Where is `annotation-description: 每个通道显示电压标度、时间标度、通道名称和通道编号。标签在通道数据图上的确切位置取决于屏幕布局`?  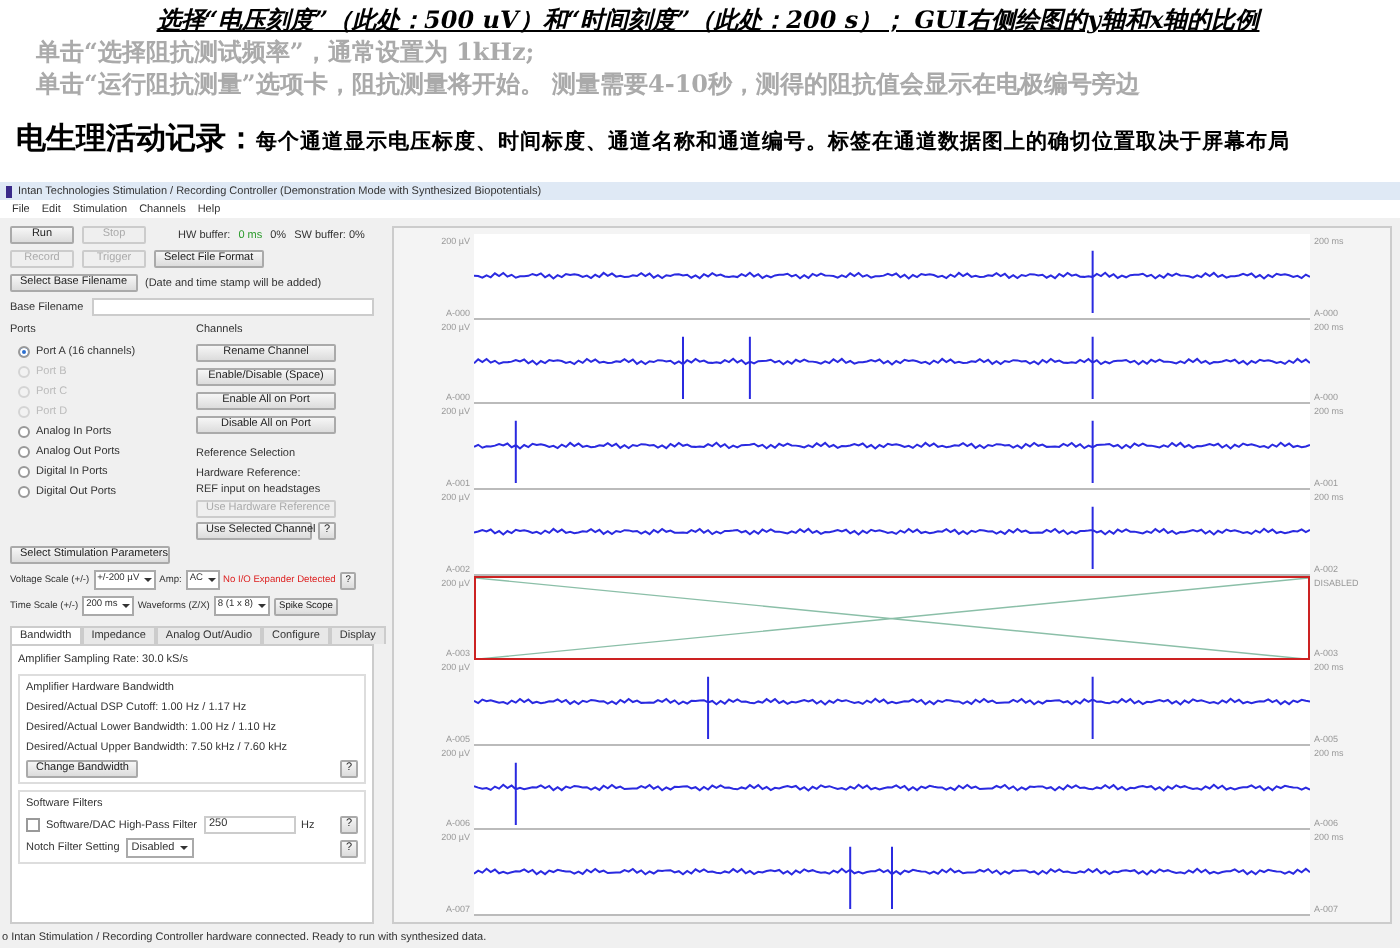
annotation-description: 每个通道显示电压标度、时间标度、通道名称和通道编号。标签在通道数据图上的确切位置取决于屏幕布局 is located at coordinates (773, 142).